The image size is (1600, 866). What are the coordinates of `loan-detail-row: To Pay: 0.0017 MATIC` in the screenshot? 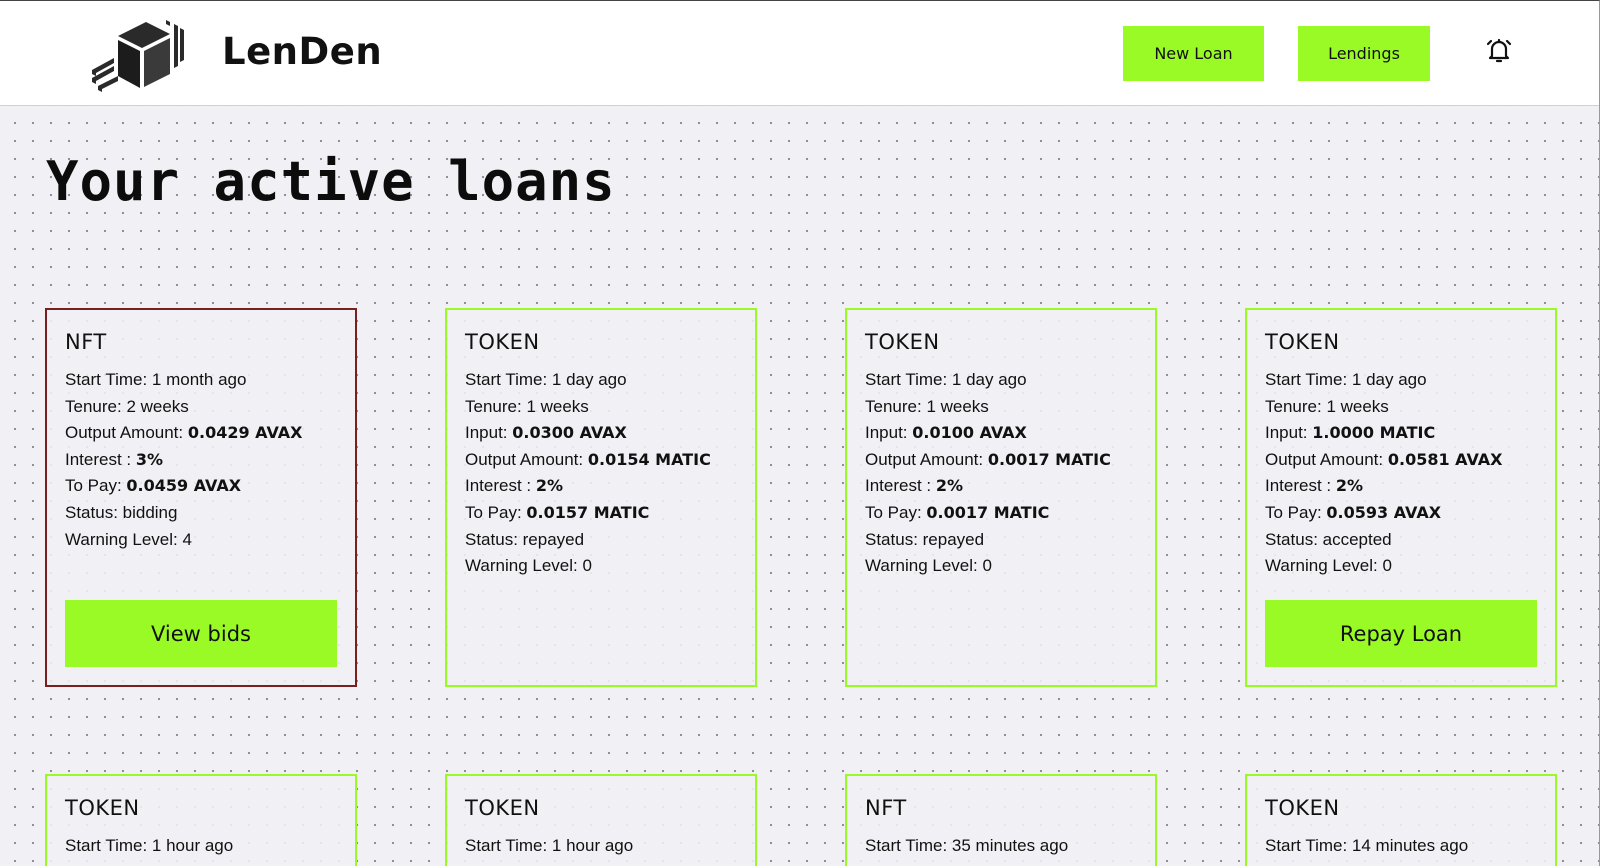 It's located at (1001, 513).